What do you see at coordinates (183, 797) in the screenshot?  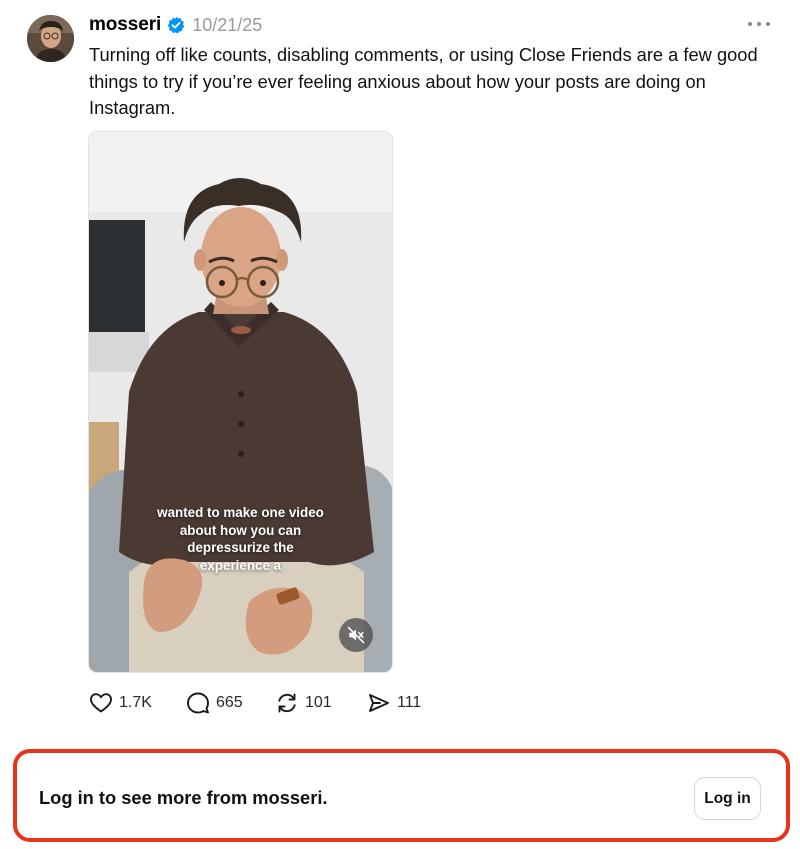 I see `login-prompt-text: Log in to see more from mosseri.` at bounding box center [183, 797].